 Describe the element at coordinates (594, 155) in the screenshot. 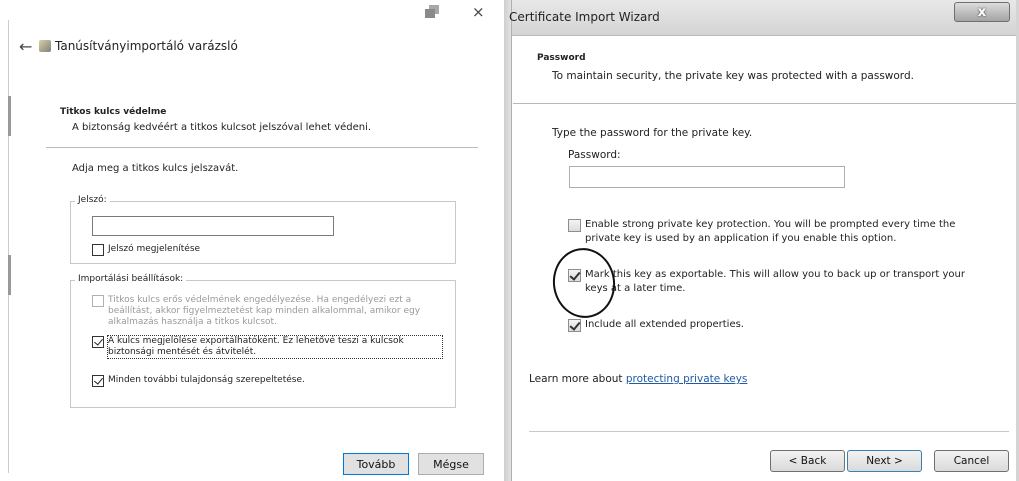

I see `password-label: Password:` at that location.